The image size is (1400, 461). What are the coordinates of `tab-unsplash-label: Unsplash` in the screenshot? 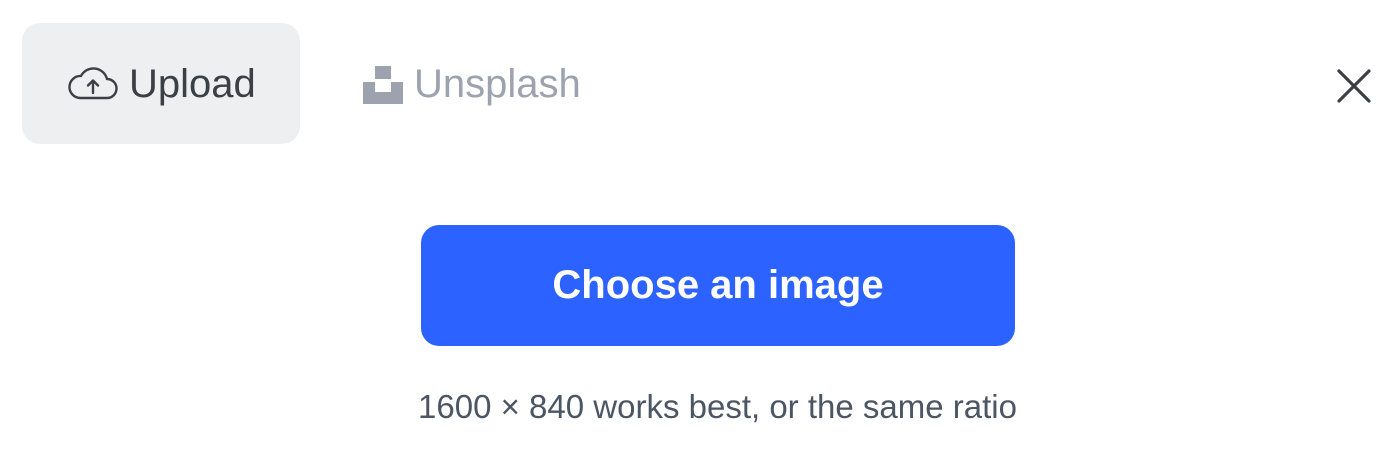 It's located at (497, 83).